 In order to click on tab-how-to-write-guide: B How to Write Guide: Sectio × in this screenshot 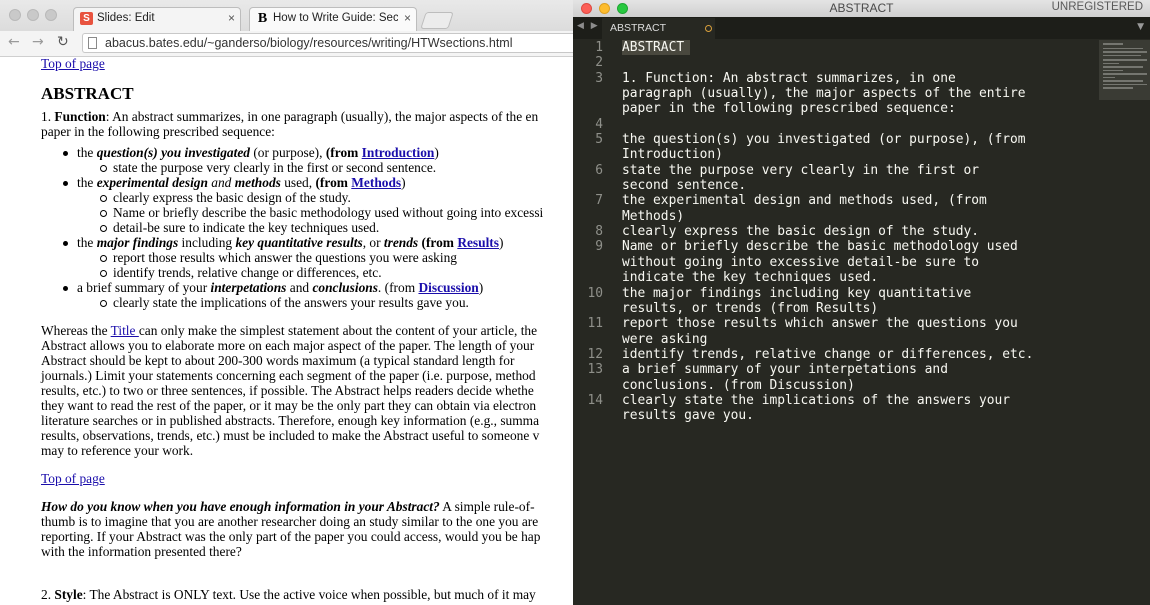, I will do `click(333, 19)`.